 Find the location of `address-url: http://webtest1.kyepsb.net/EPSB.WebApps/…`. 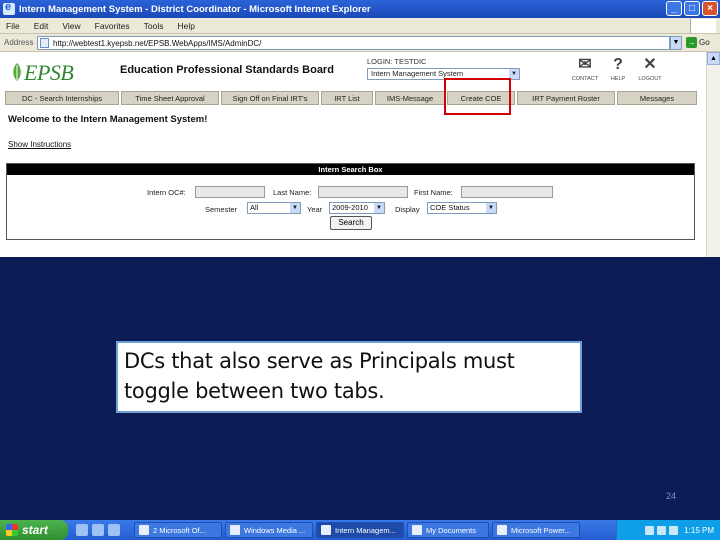

address-url: http://webtest1.kyepsb.net/EPSB.WebApps/… is located at coordinates (157, 43).